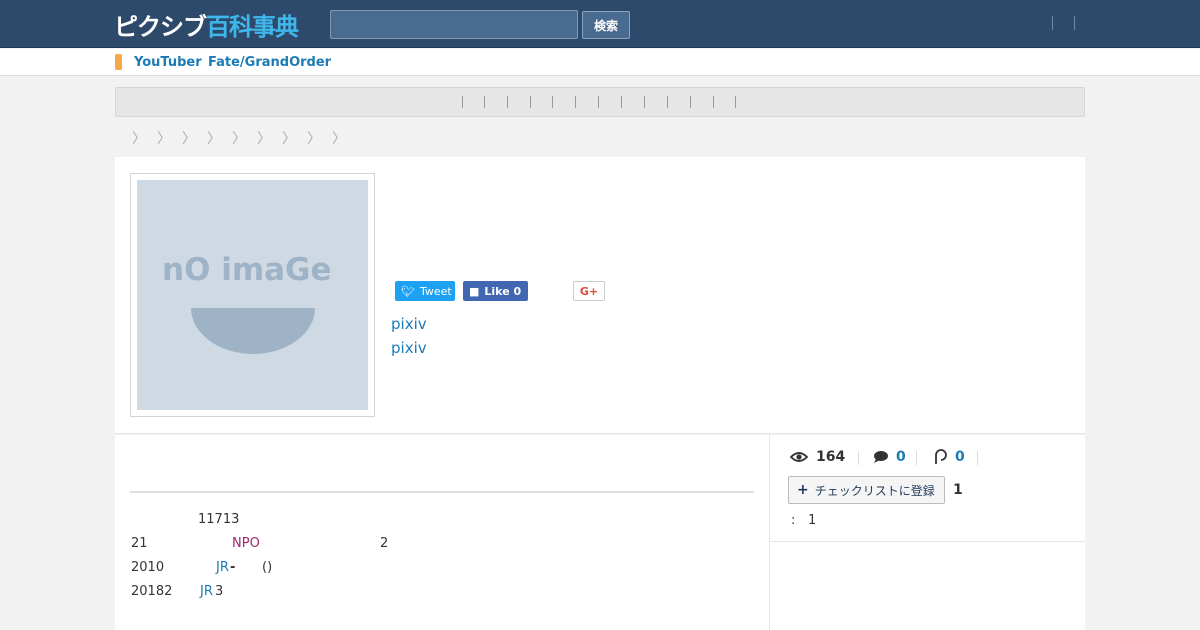  Describe the element at coordinates (252, 26) in the screenshot. I see `logo-text-dictionary: 百科事典` at that location.